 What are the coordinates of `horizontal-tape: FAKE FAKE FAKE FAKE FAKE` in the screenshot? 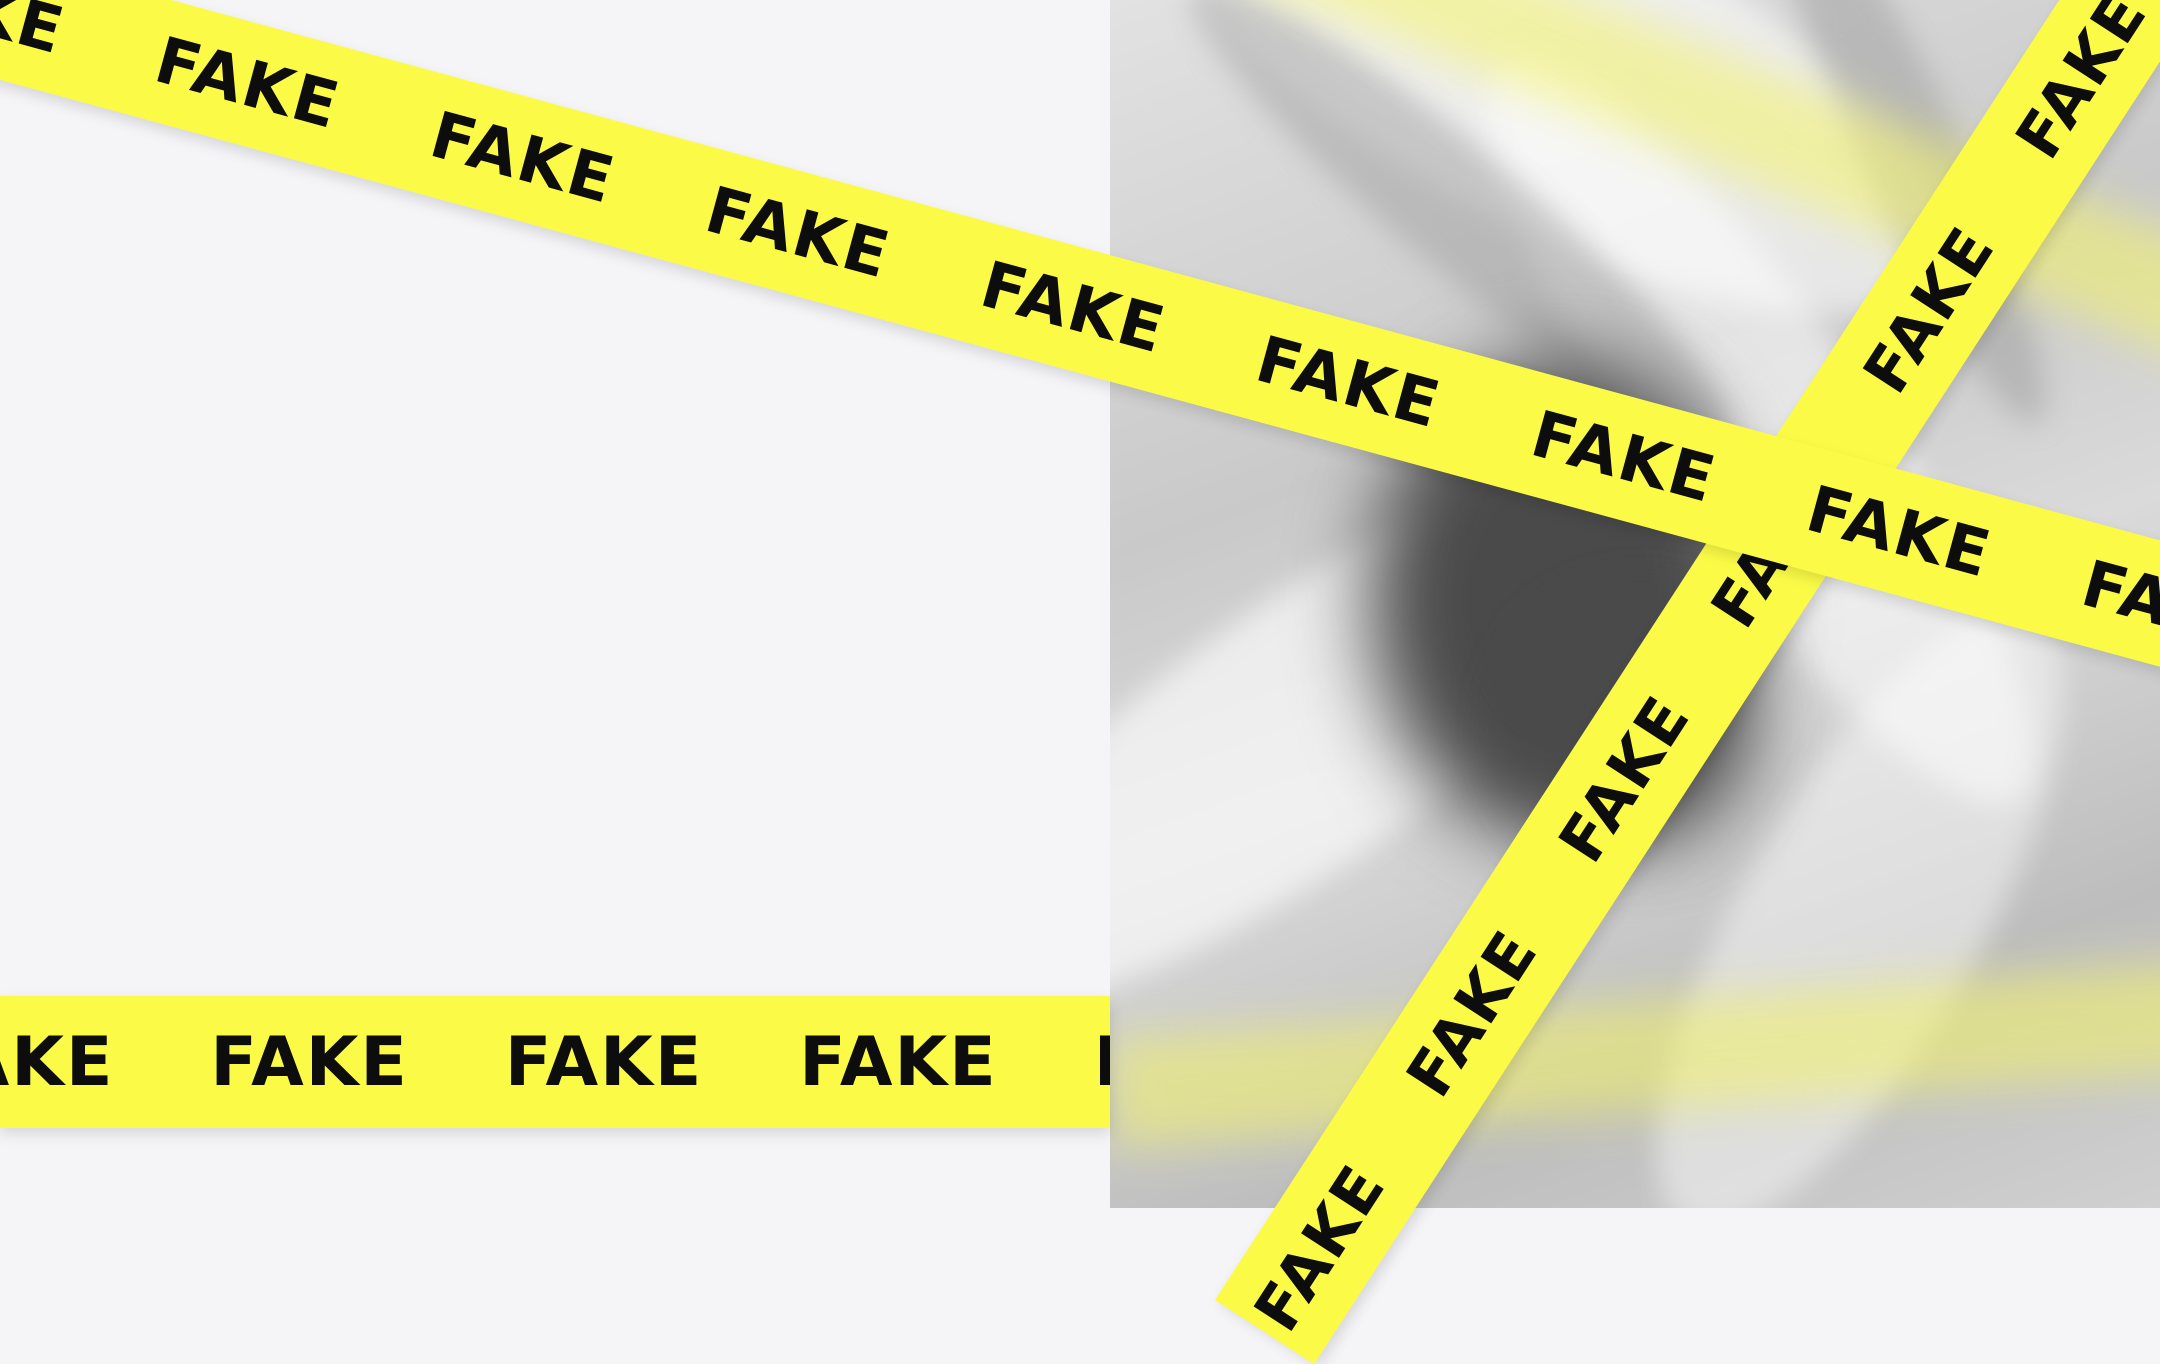 It's located at (555, 1062).